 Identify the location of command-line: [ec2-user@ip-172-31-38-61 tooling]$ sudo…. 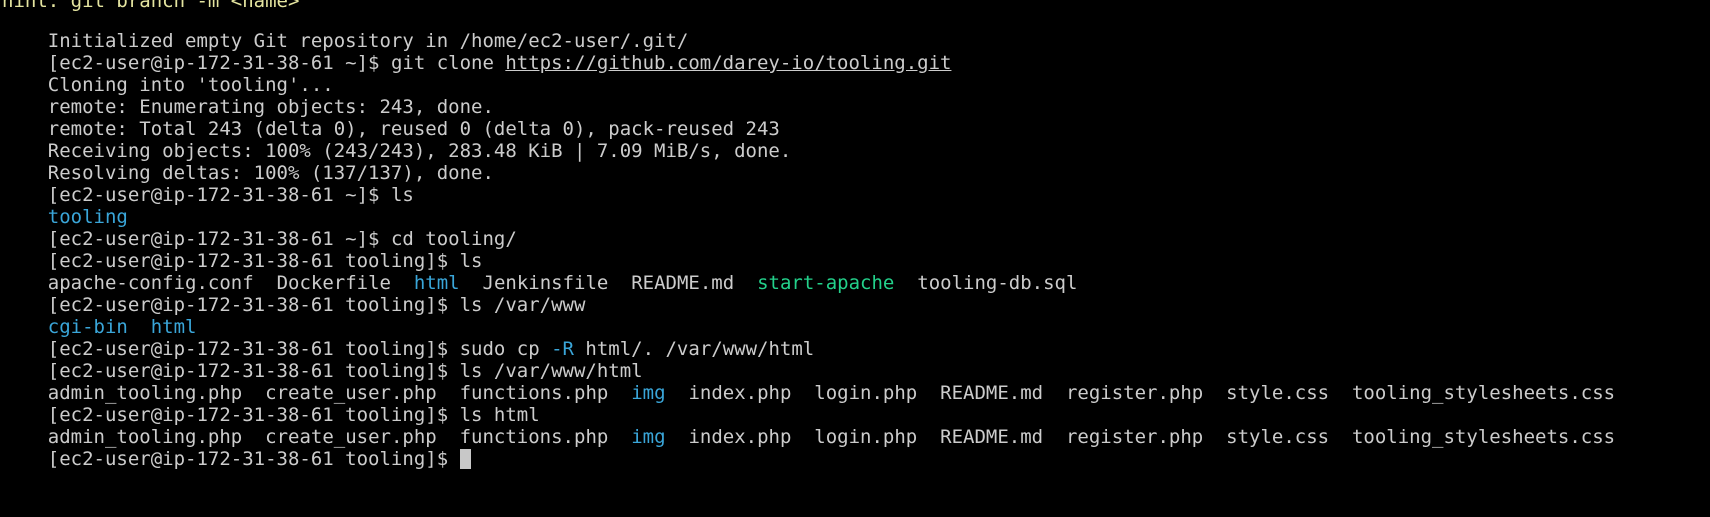
(408, 336).